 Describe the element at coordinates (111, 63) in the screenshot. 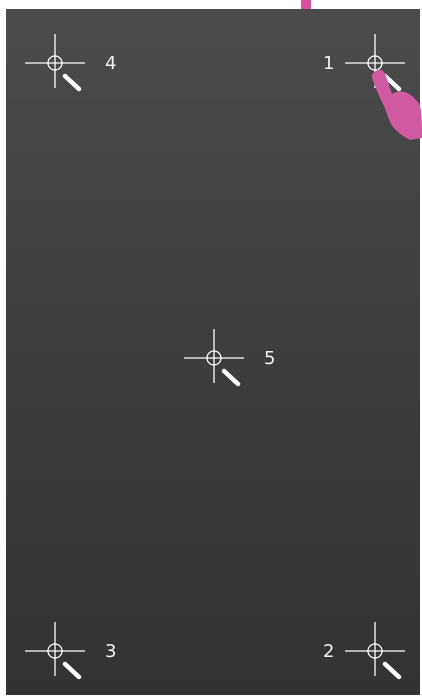

I see `target-label-4: 4` at that location.